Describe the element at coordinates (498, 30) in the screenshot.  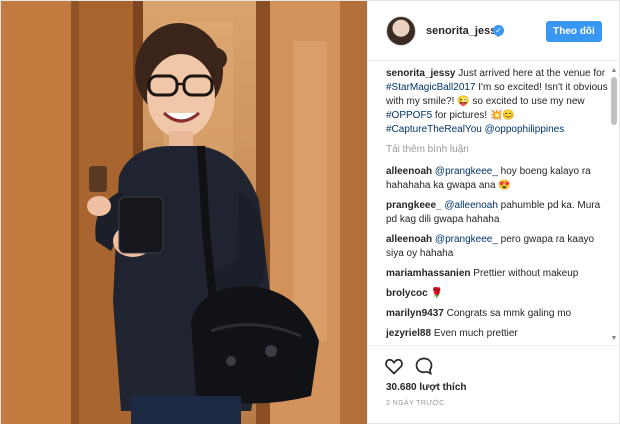
I see `verified-badge-icon: ✓` at that location.